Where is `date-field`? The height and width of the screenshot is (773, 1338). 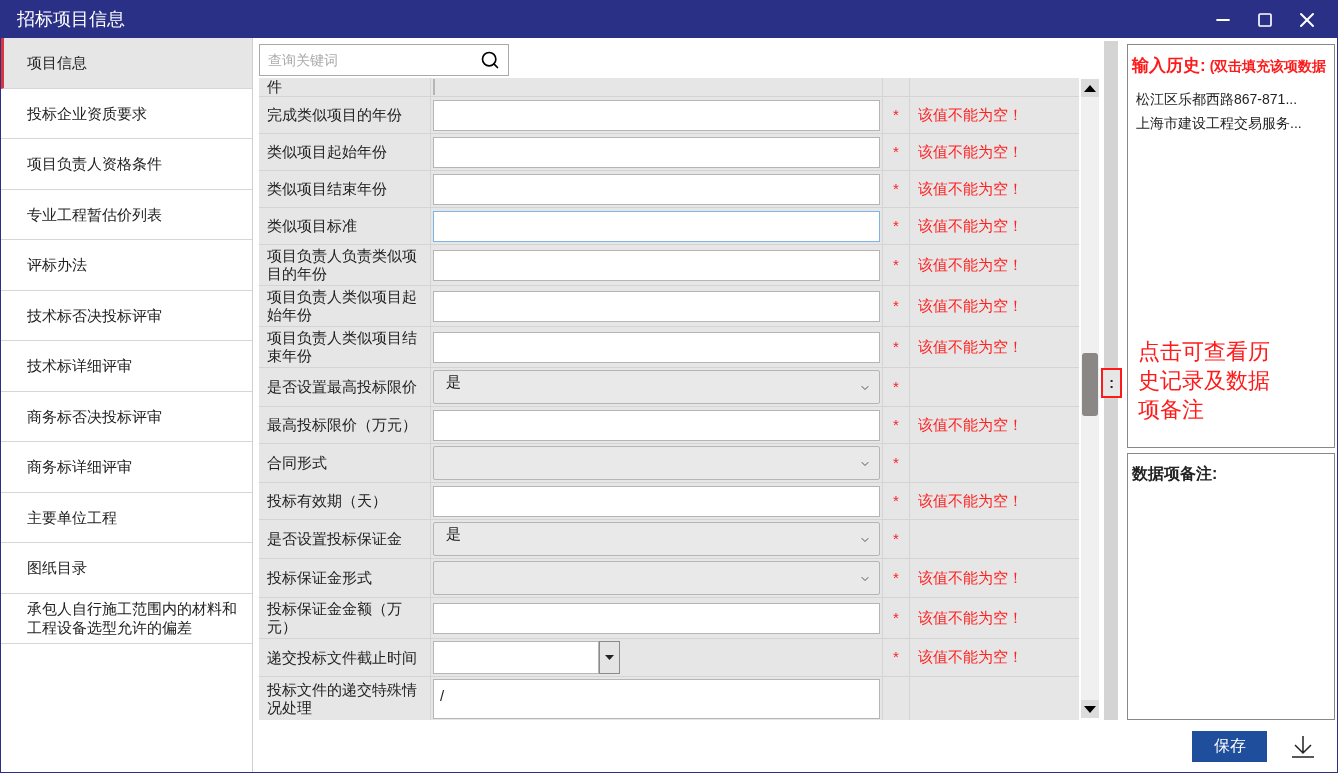
date-field is located at coordinates (516, 657).